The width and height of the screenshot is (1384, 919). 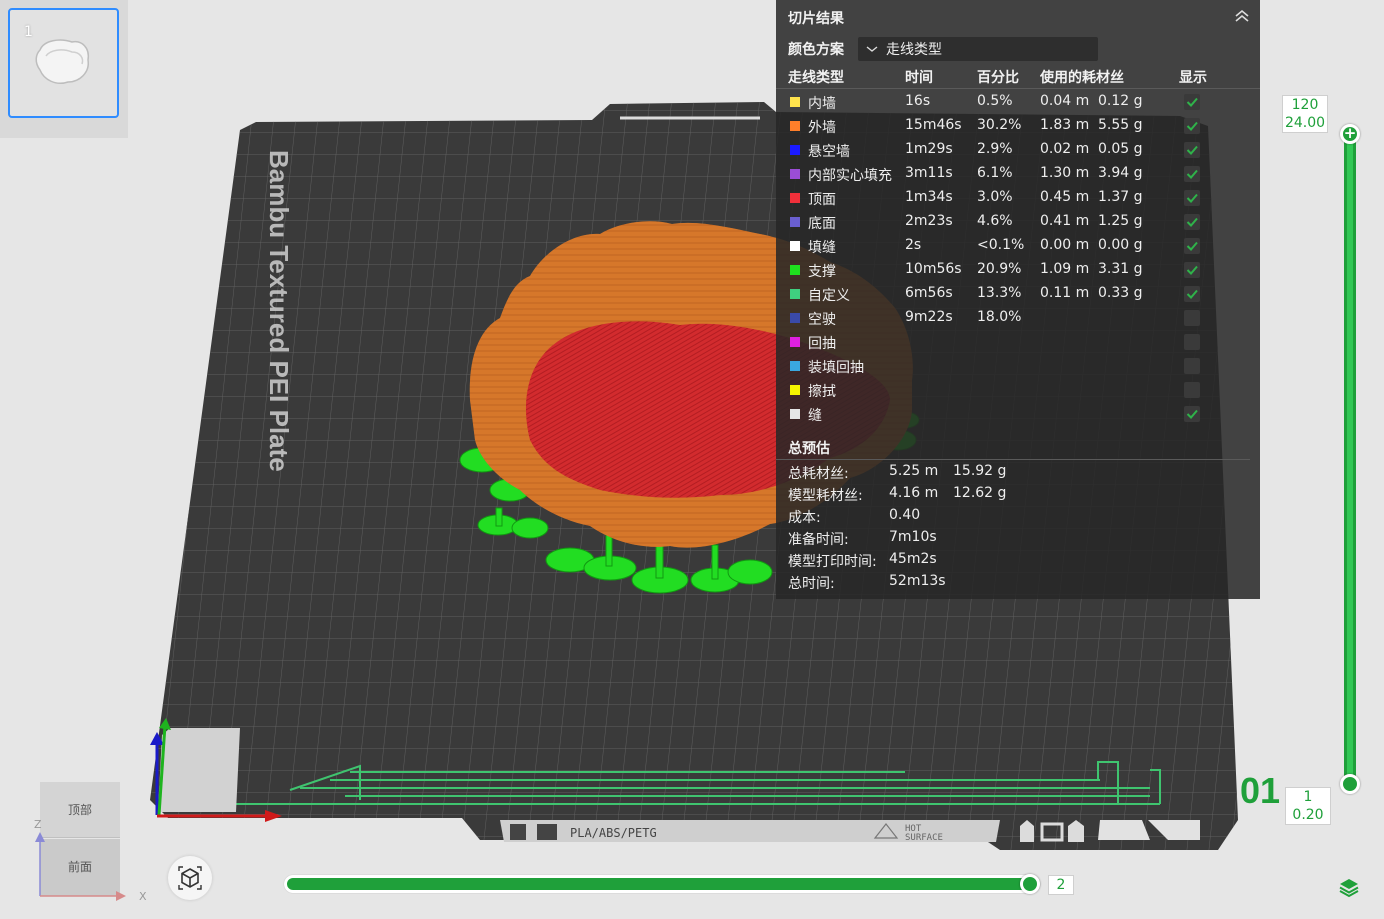 What do you see at coordinates (1193, 78) in the screenshot?
I see `column-header-show: 显示` at bounding box center [1193, 78].